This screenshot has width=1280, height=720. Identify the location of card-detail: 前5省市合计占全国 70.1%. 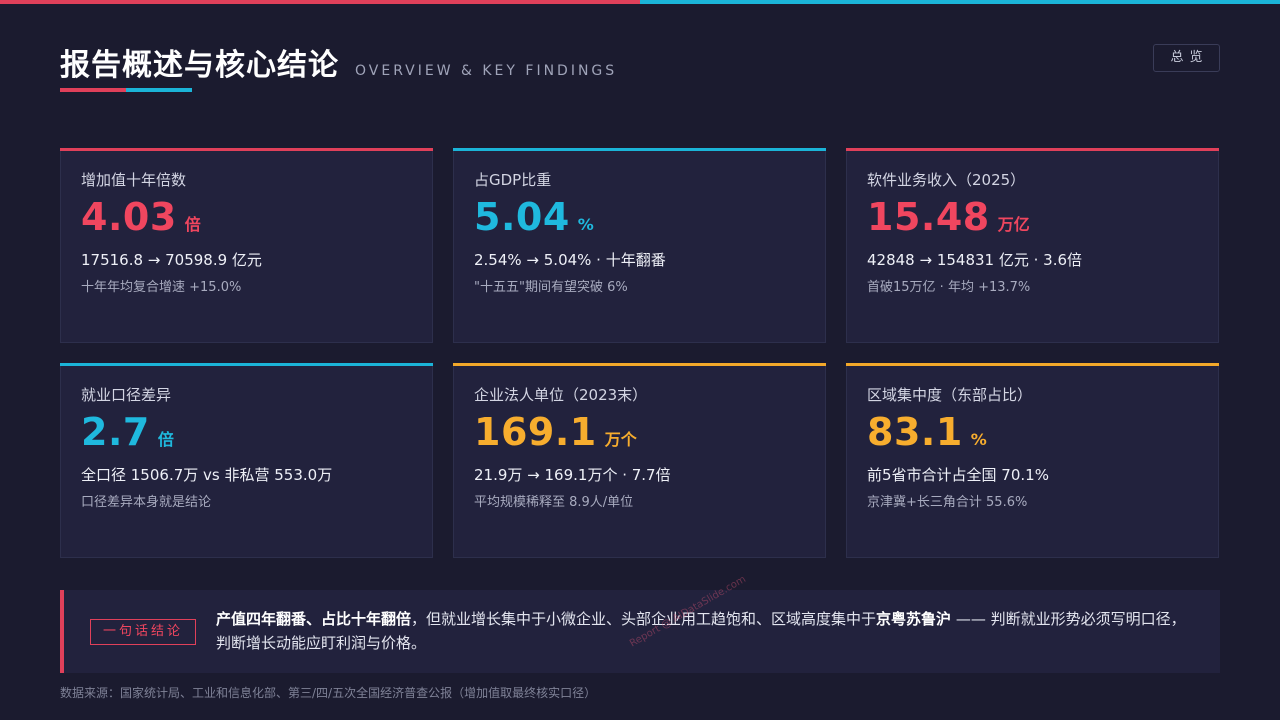
(958, 475).